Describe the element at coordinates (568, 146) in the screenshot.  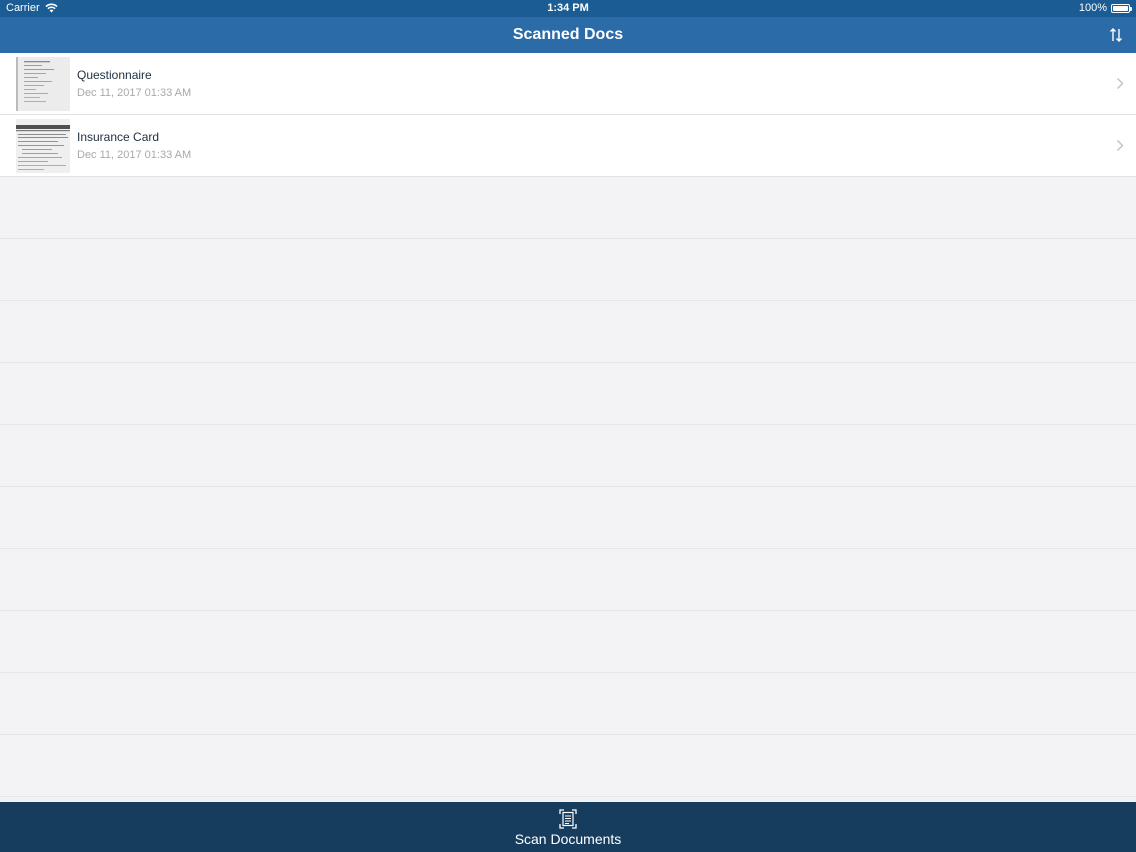
I see `document-row-insurance-card: Insurance Card Dec 11, 2017 01:33 AM` at that location.